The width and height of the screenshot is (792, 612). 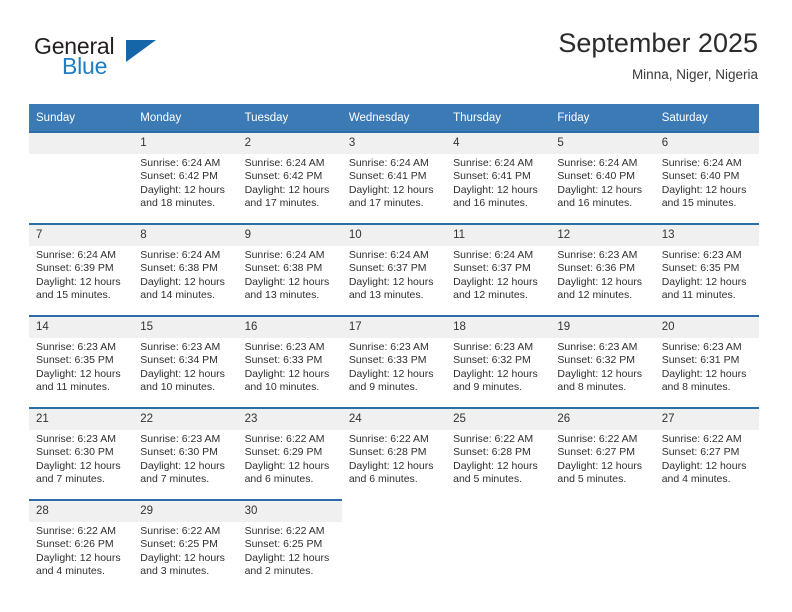 I want to click on sunset-text: Sunset: 6:31 PM, so click(x=700, y=360).